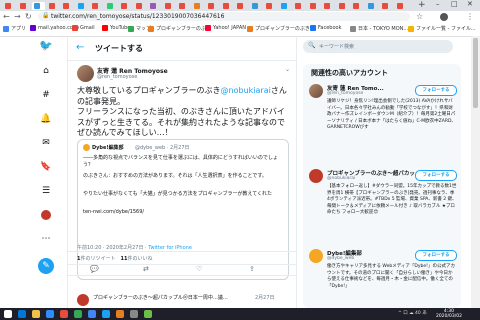 The image size is (480, 320). What do you see at coordinates (116, 28) in the screenshot?
I see `bookmark-item: YouTube` at bounding box center [116, 28].